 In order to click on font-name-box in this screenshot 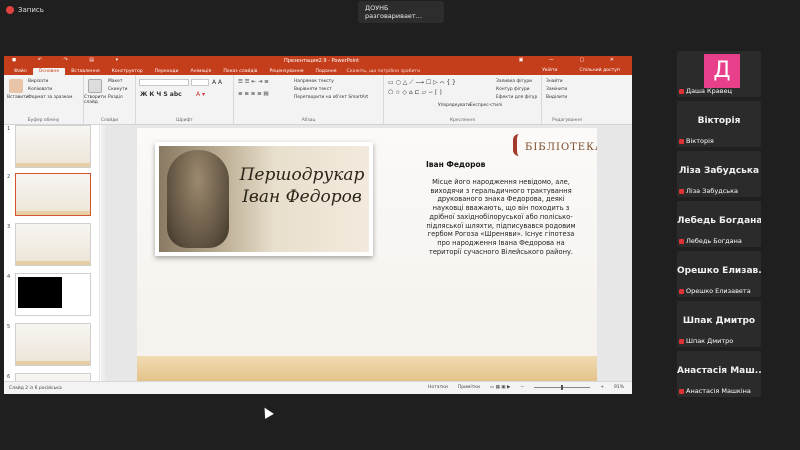, I will do `click(164, 82)`.